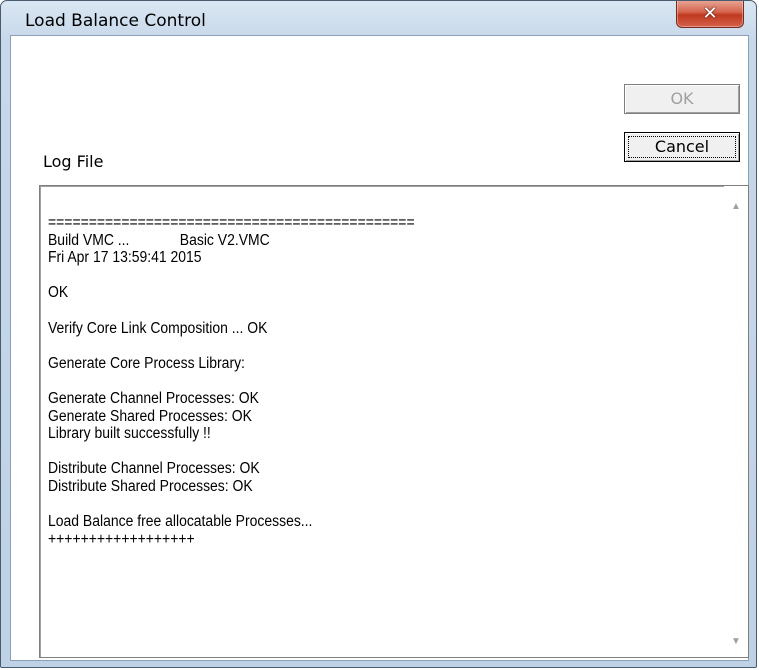 Image resolution: width=759 pixels, height=670 pixels. Describe the element at coordinates (378, 16) in the screenshot. I see `title-bar: Load Balance Control ✕` at that location.